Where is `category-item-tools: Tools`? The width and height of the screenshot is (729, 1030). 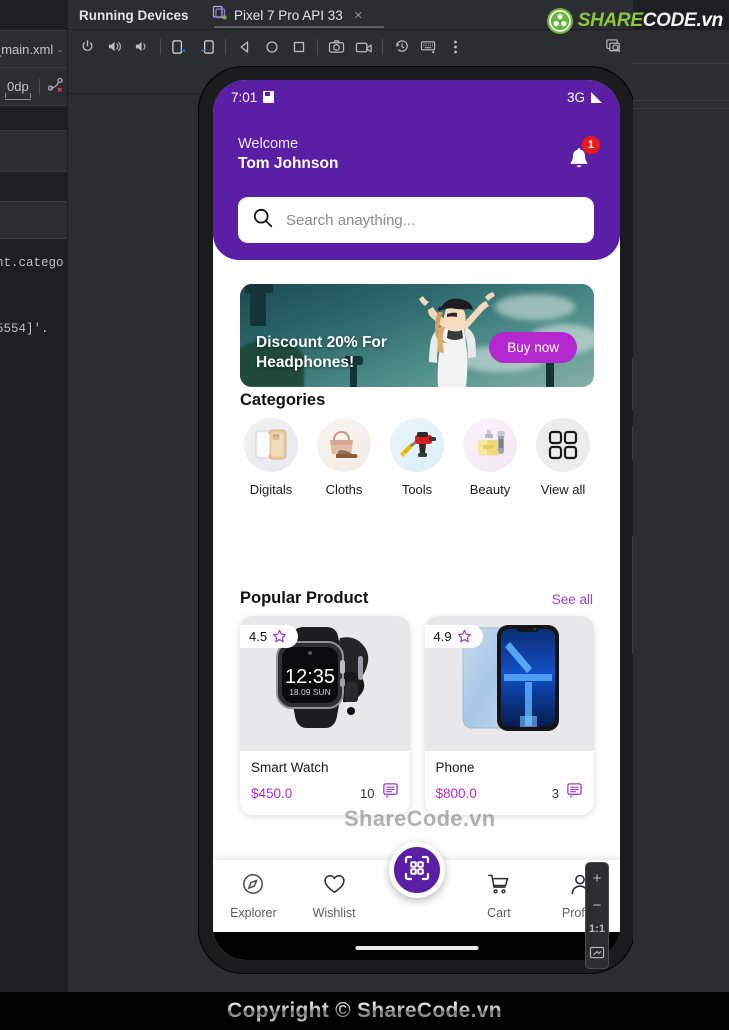
category-item-tools: Tools is located at coordinates (417, 457).